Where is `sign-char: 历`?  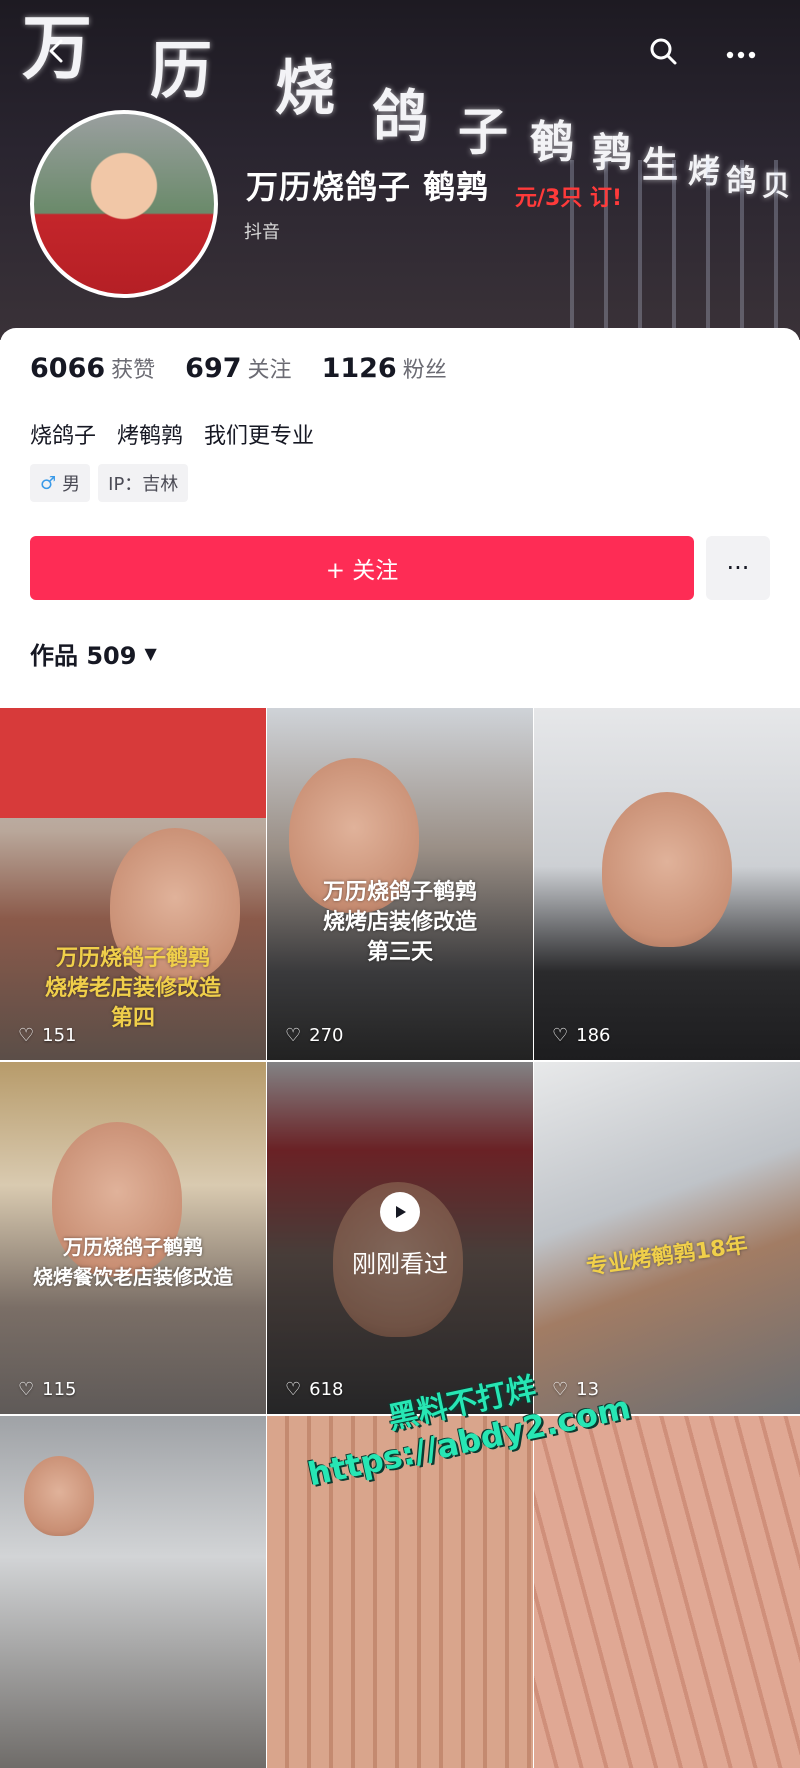
sign-char: 历 is located at coordinates (181, 70).